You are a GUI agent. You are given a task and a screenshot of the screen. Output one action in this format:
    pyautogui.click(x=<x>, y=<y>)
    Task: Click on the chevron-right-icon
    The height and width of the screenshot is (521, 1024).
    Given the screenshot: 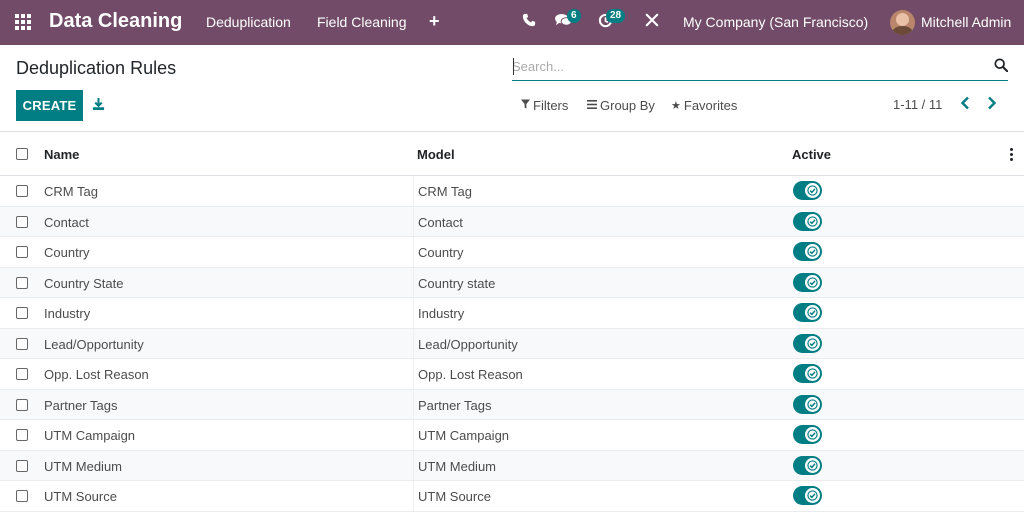 What is the action you would take?
    pyautogui.click(x=992, y=105)
    